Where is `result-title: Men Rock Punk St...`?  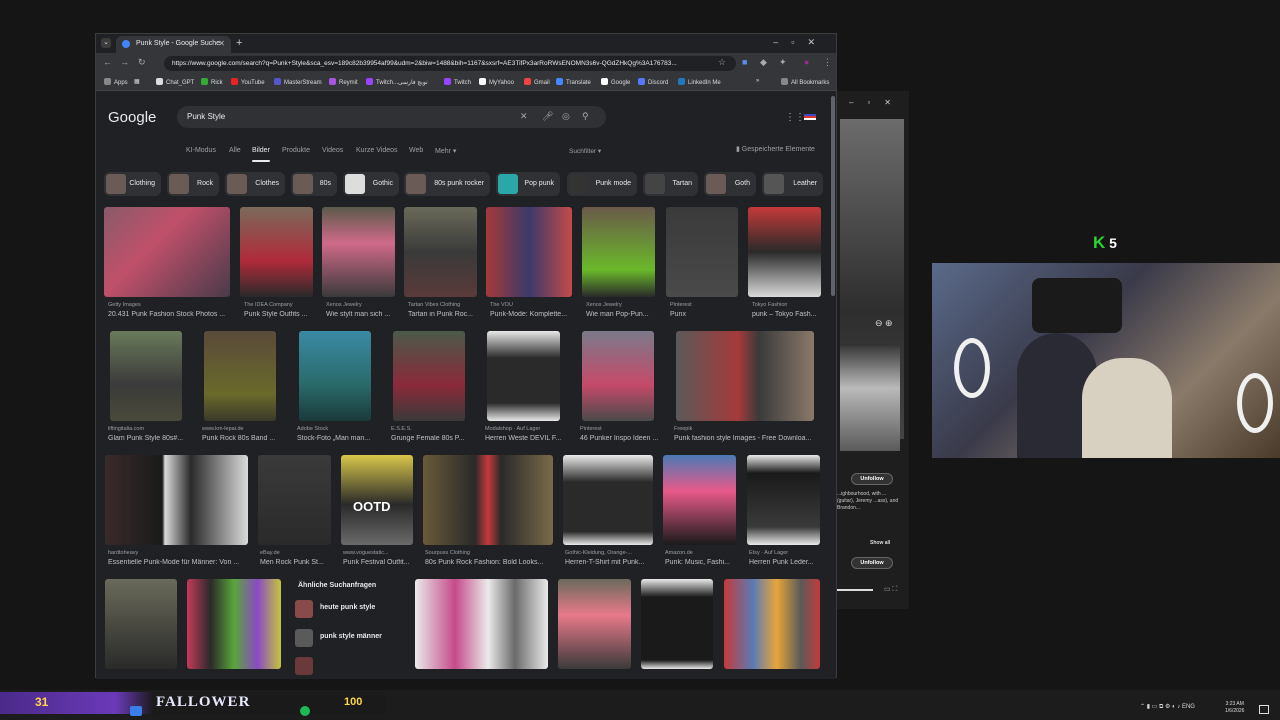 result-title: Men Rock Punk St... is located at coordinates (296, 562).